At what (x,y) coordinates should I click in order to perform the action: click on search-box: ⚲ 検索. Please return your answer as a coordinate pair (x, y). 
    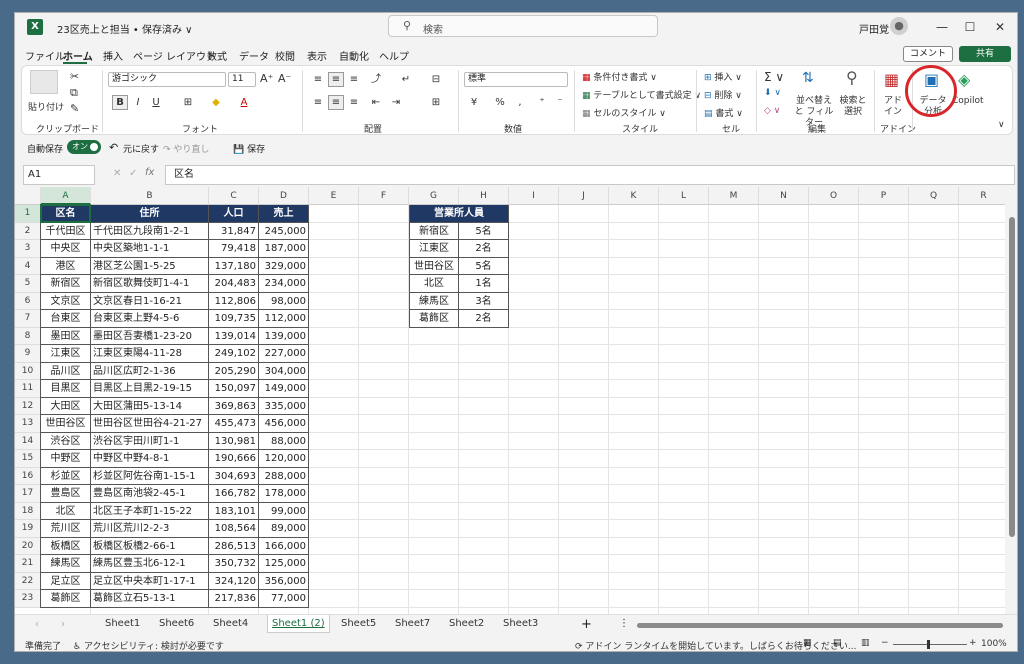
    Looking at the image, I should click on (523, 26).